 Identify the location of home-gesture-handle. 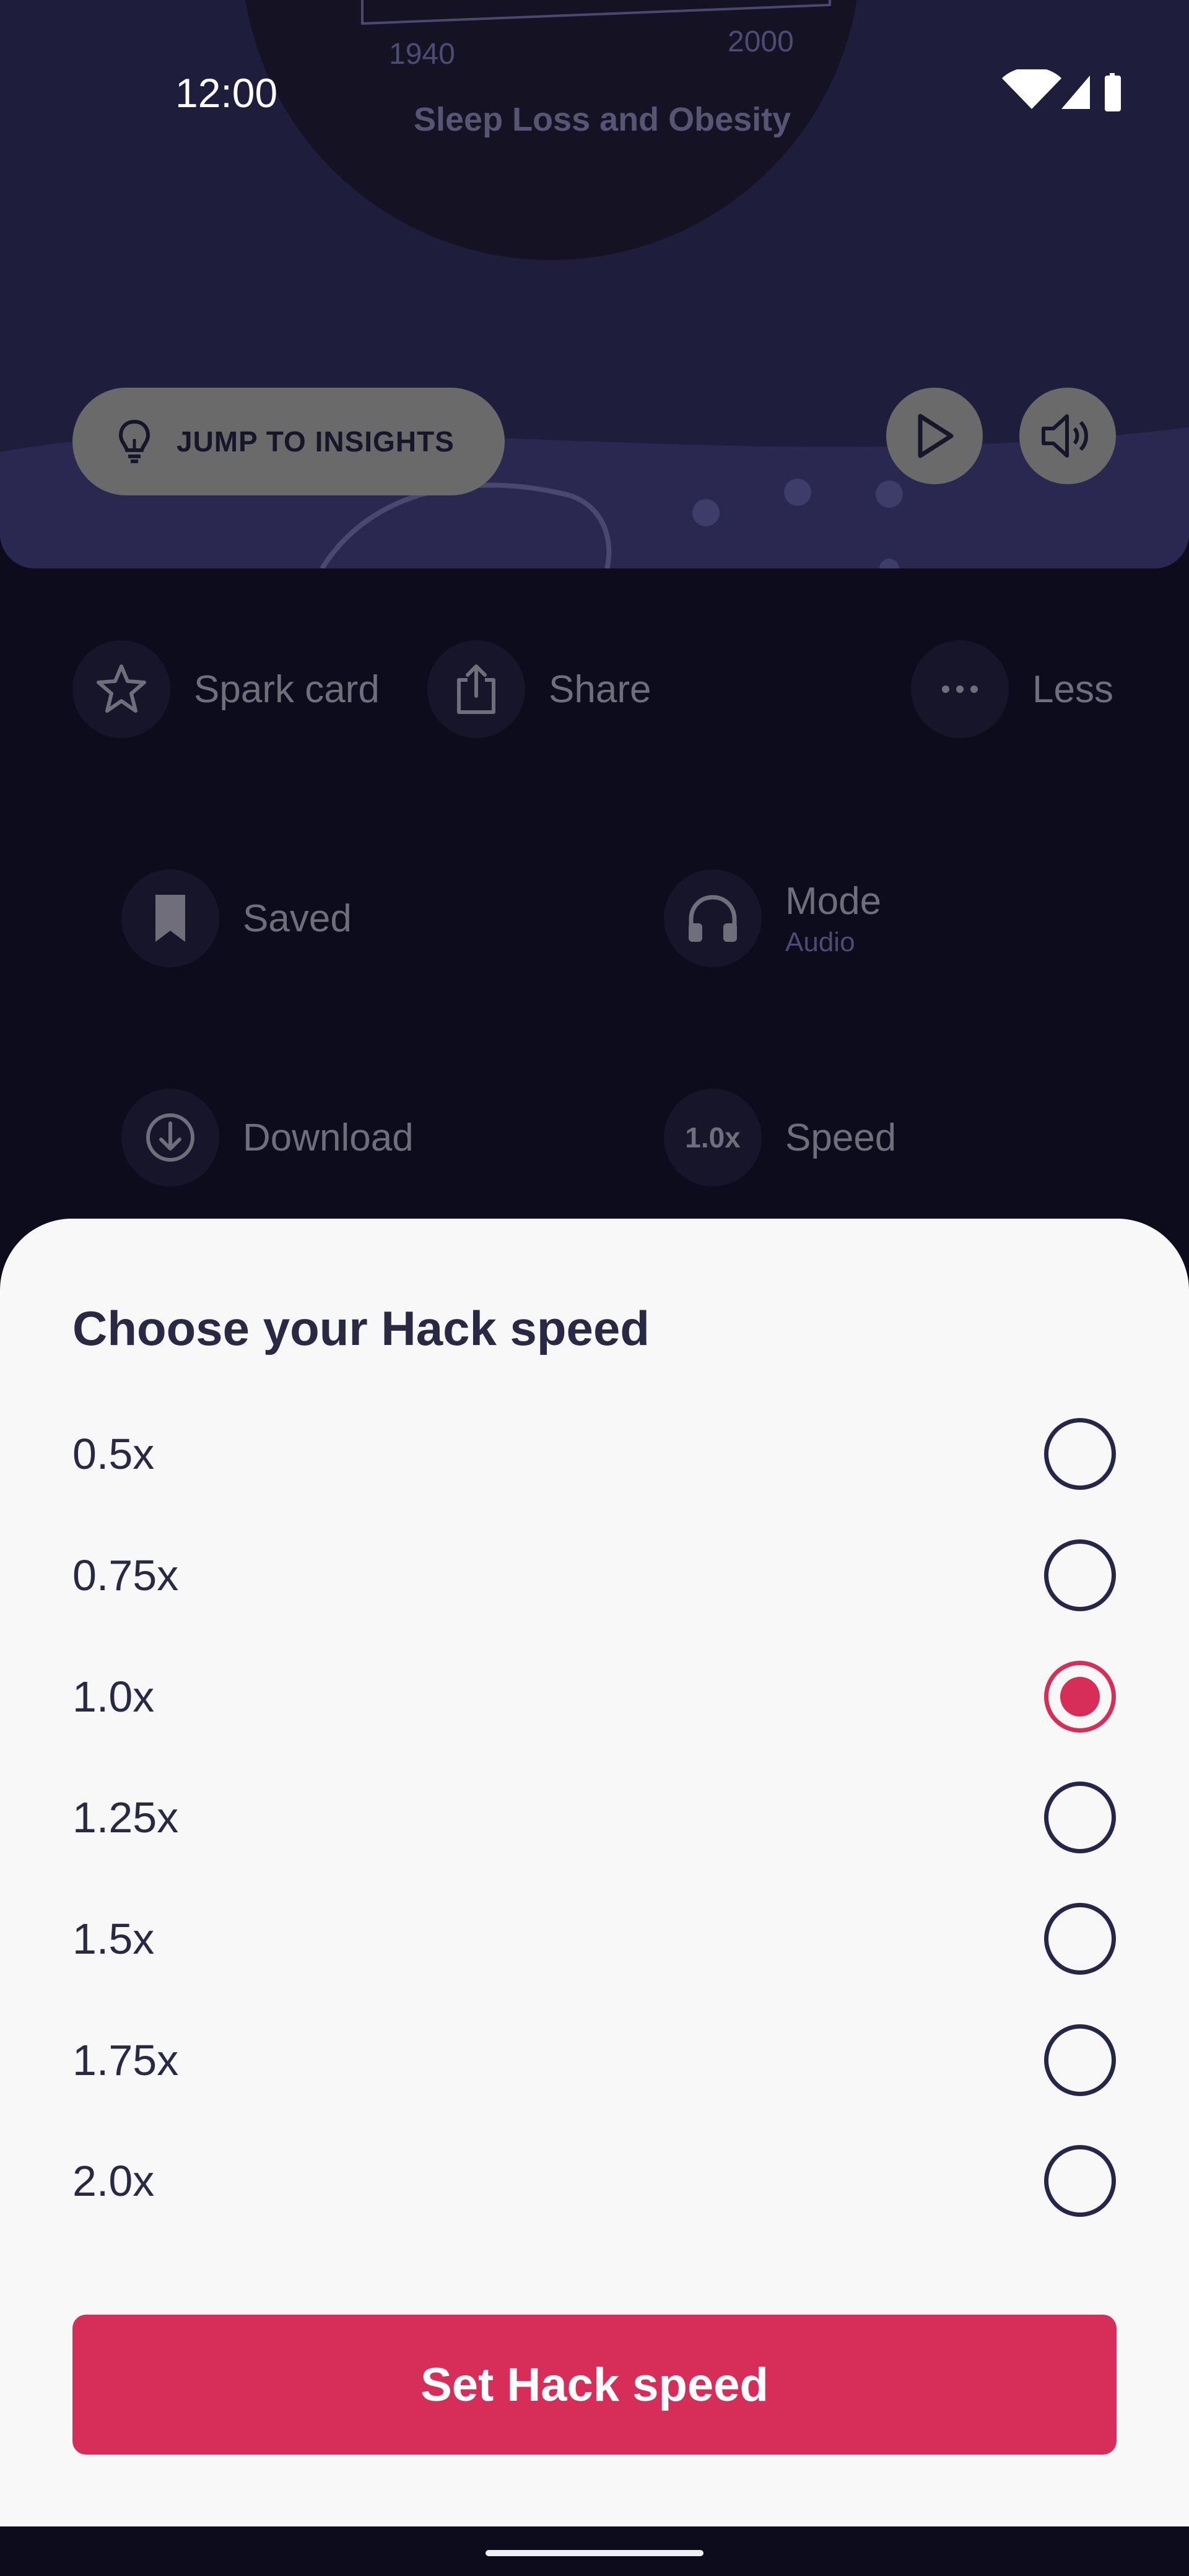
(594, 2553).